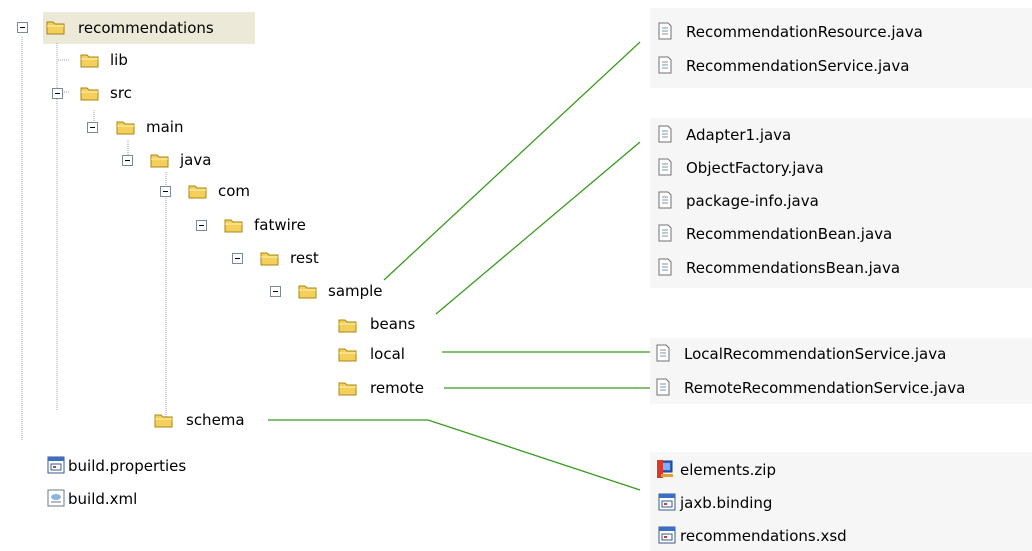  Describe the element at coordinates (815, 354) in the screenshot. I see `java-file-label: LocalRecommendationService.java` at that location.